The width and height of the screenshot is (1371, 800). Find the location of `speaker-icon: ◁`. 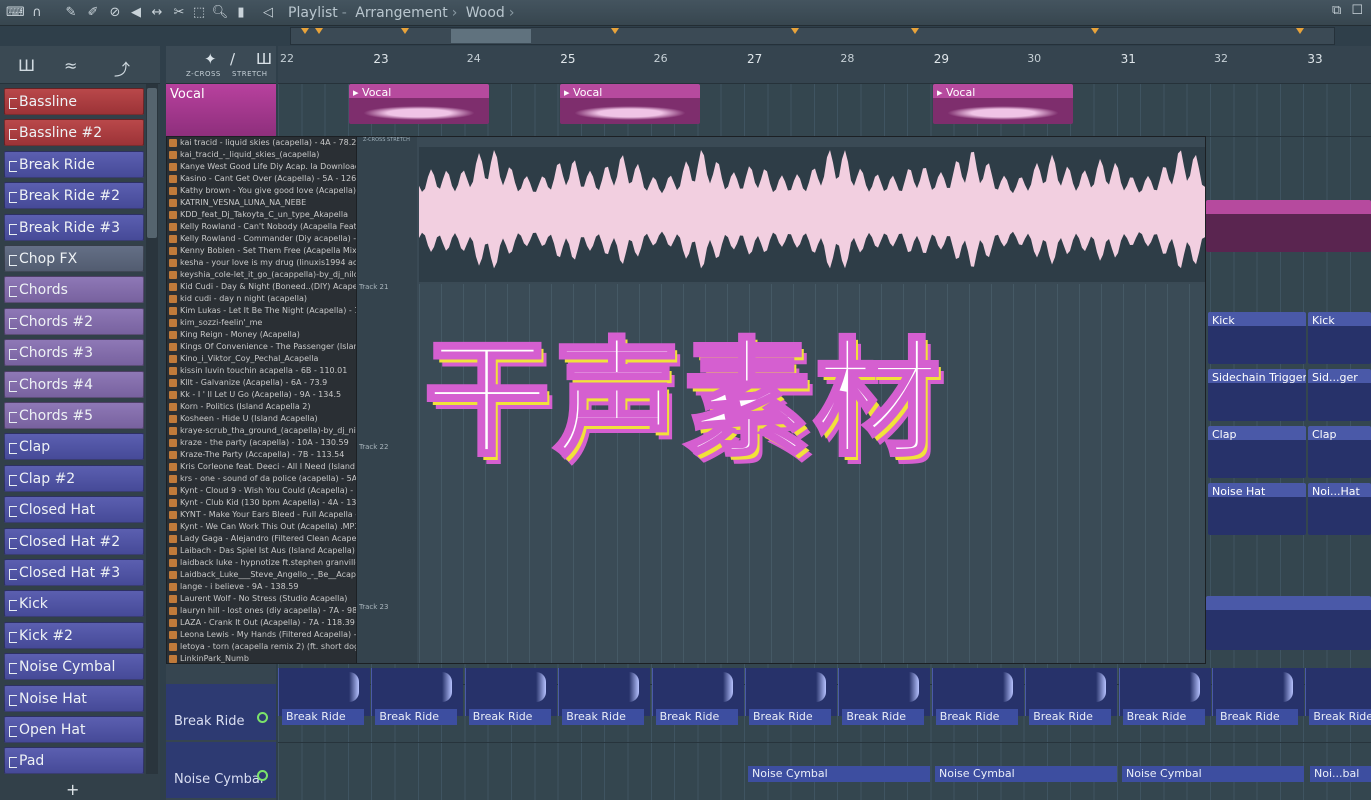

speaker-icon: ◁ is located at coordinates (268, 13).